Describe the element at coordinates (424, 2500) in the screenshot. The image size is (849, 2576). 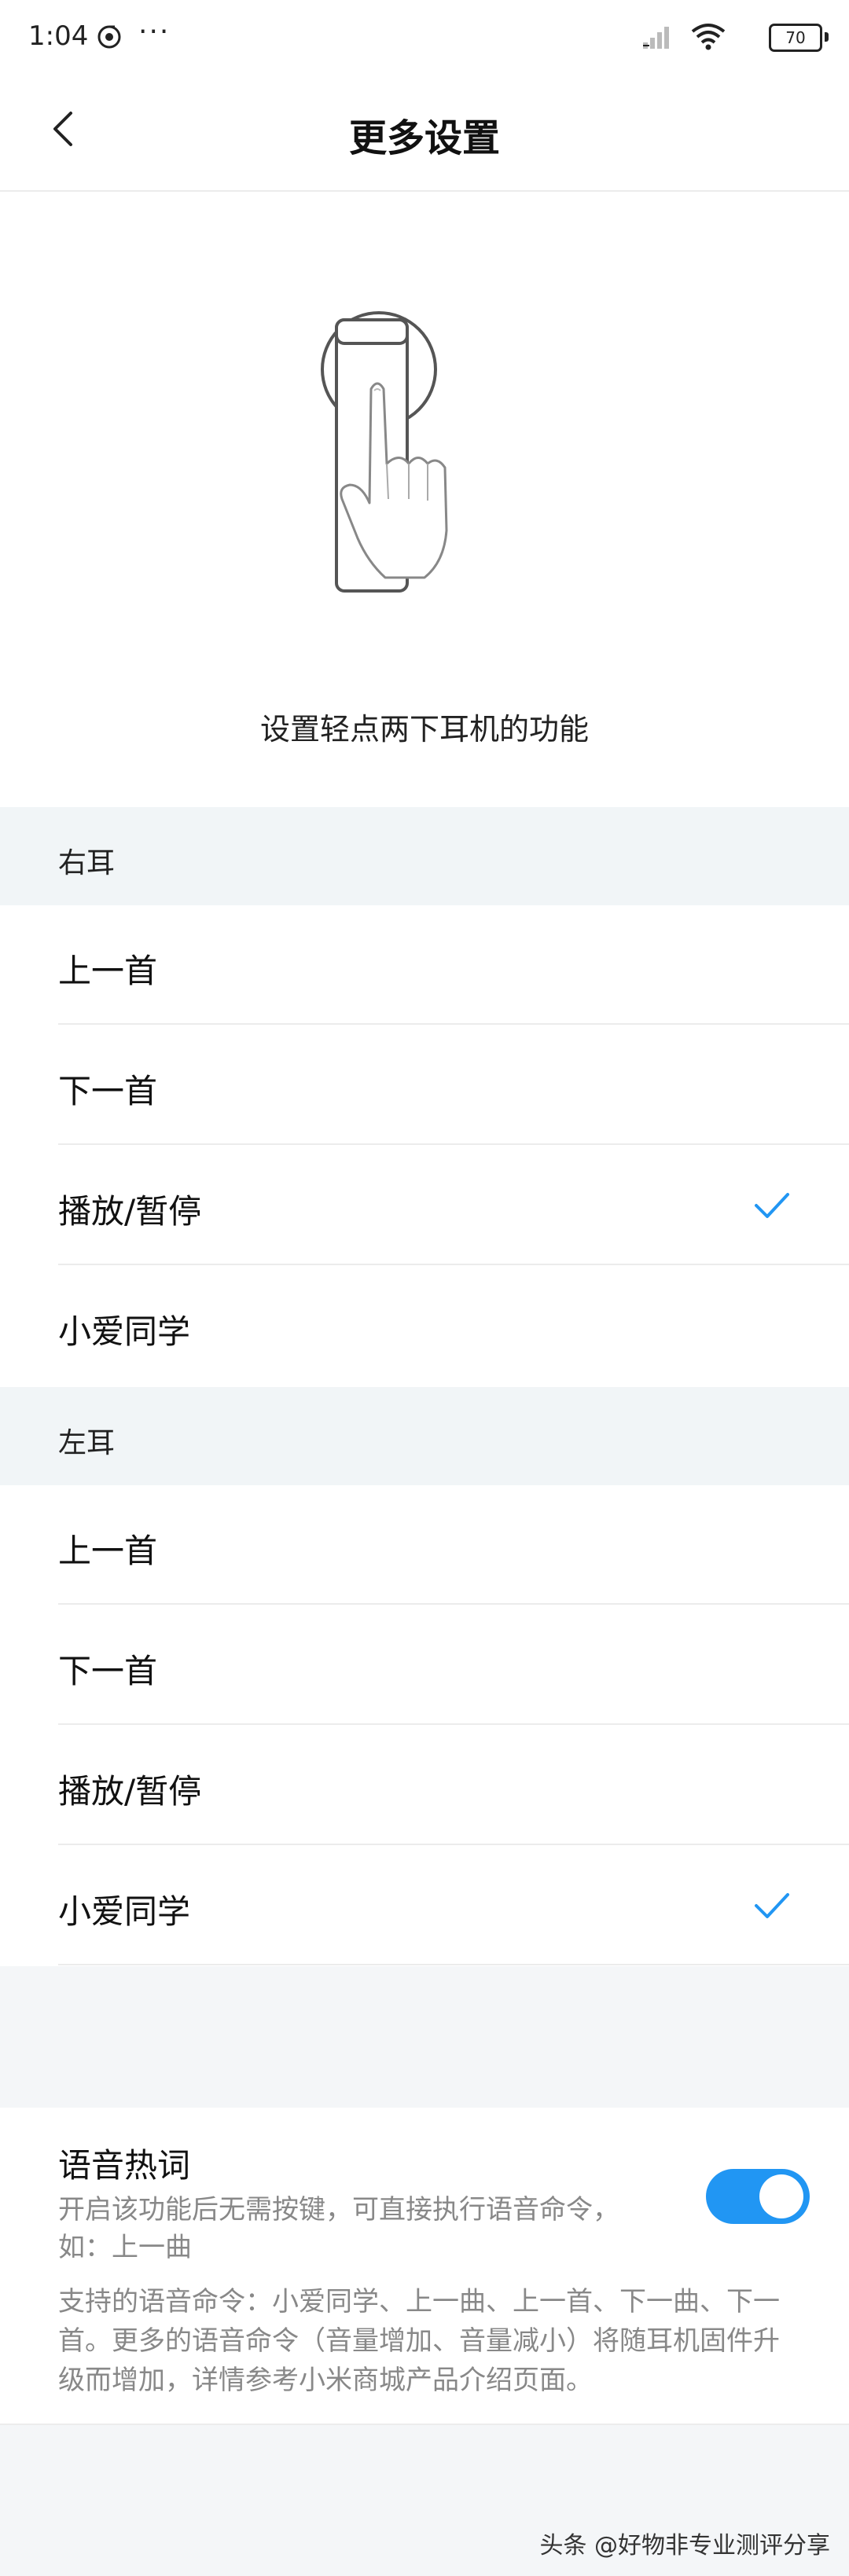
I see `footer-area: 头条 @好物非专业测评分享` at that location.